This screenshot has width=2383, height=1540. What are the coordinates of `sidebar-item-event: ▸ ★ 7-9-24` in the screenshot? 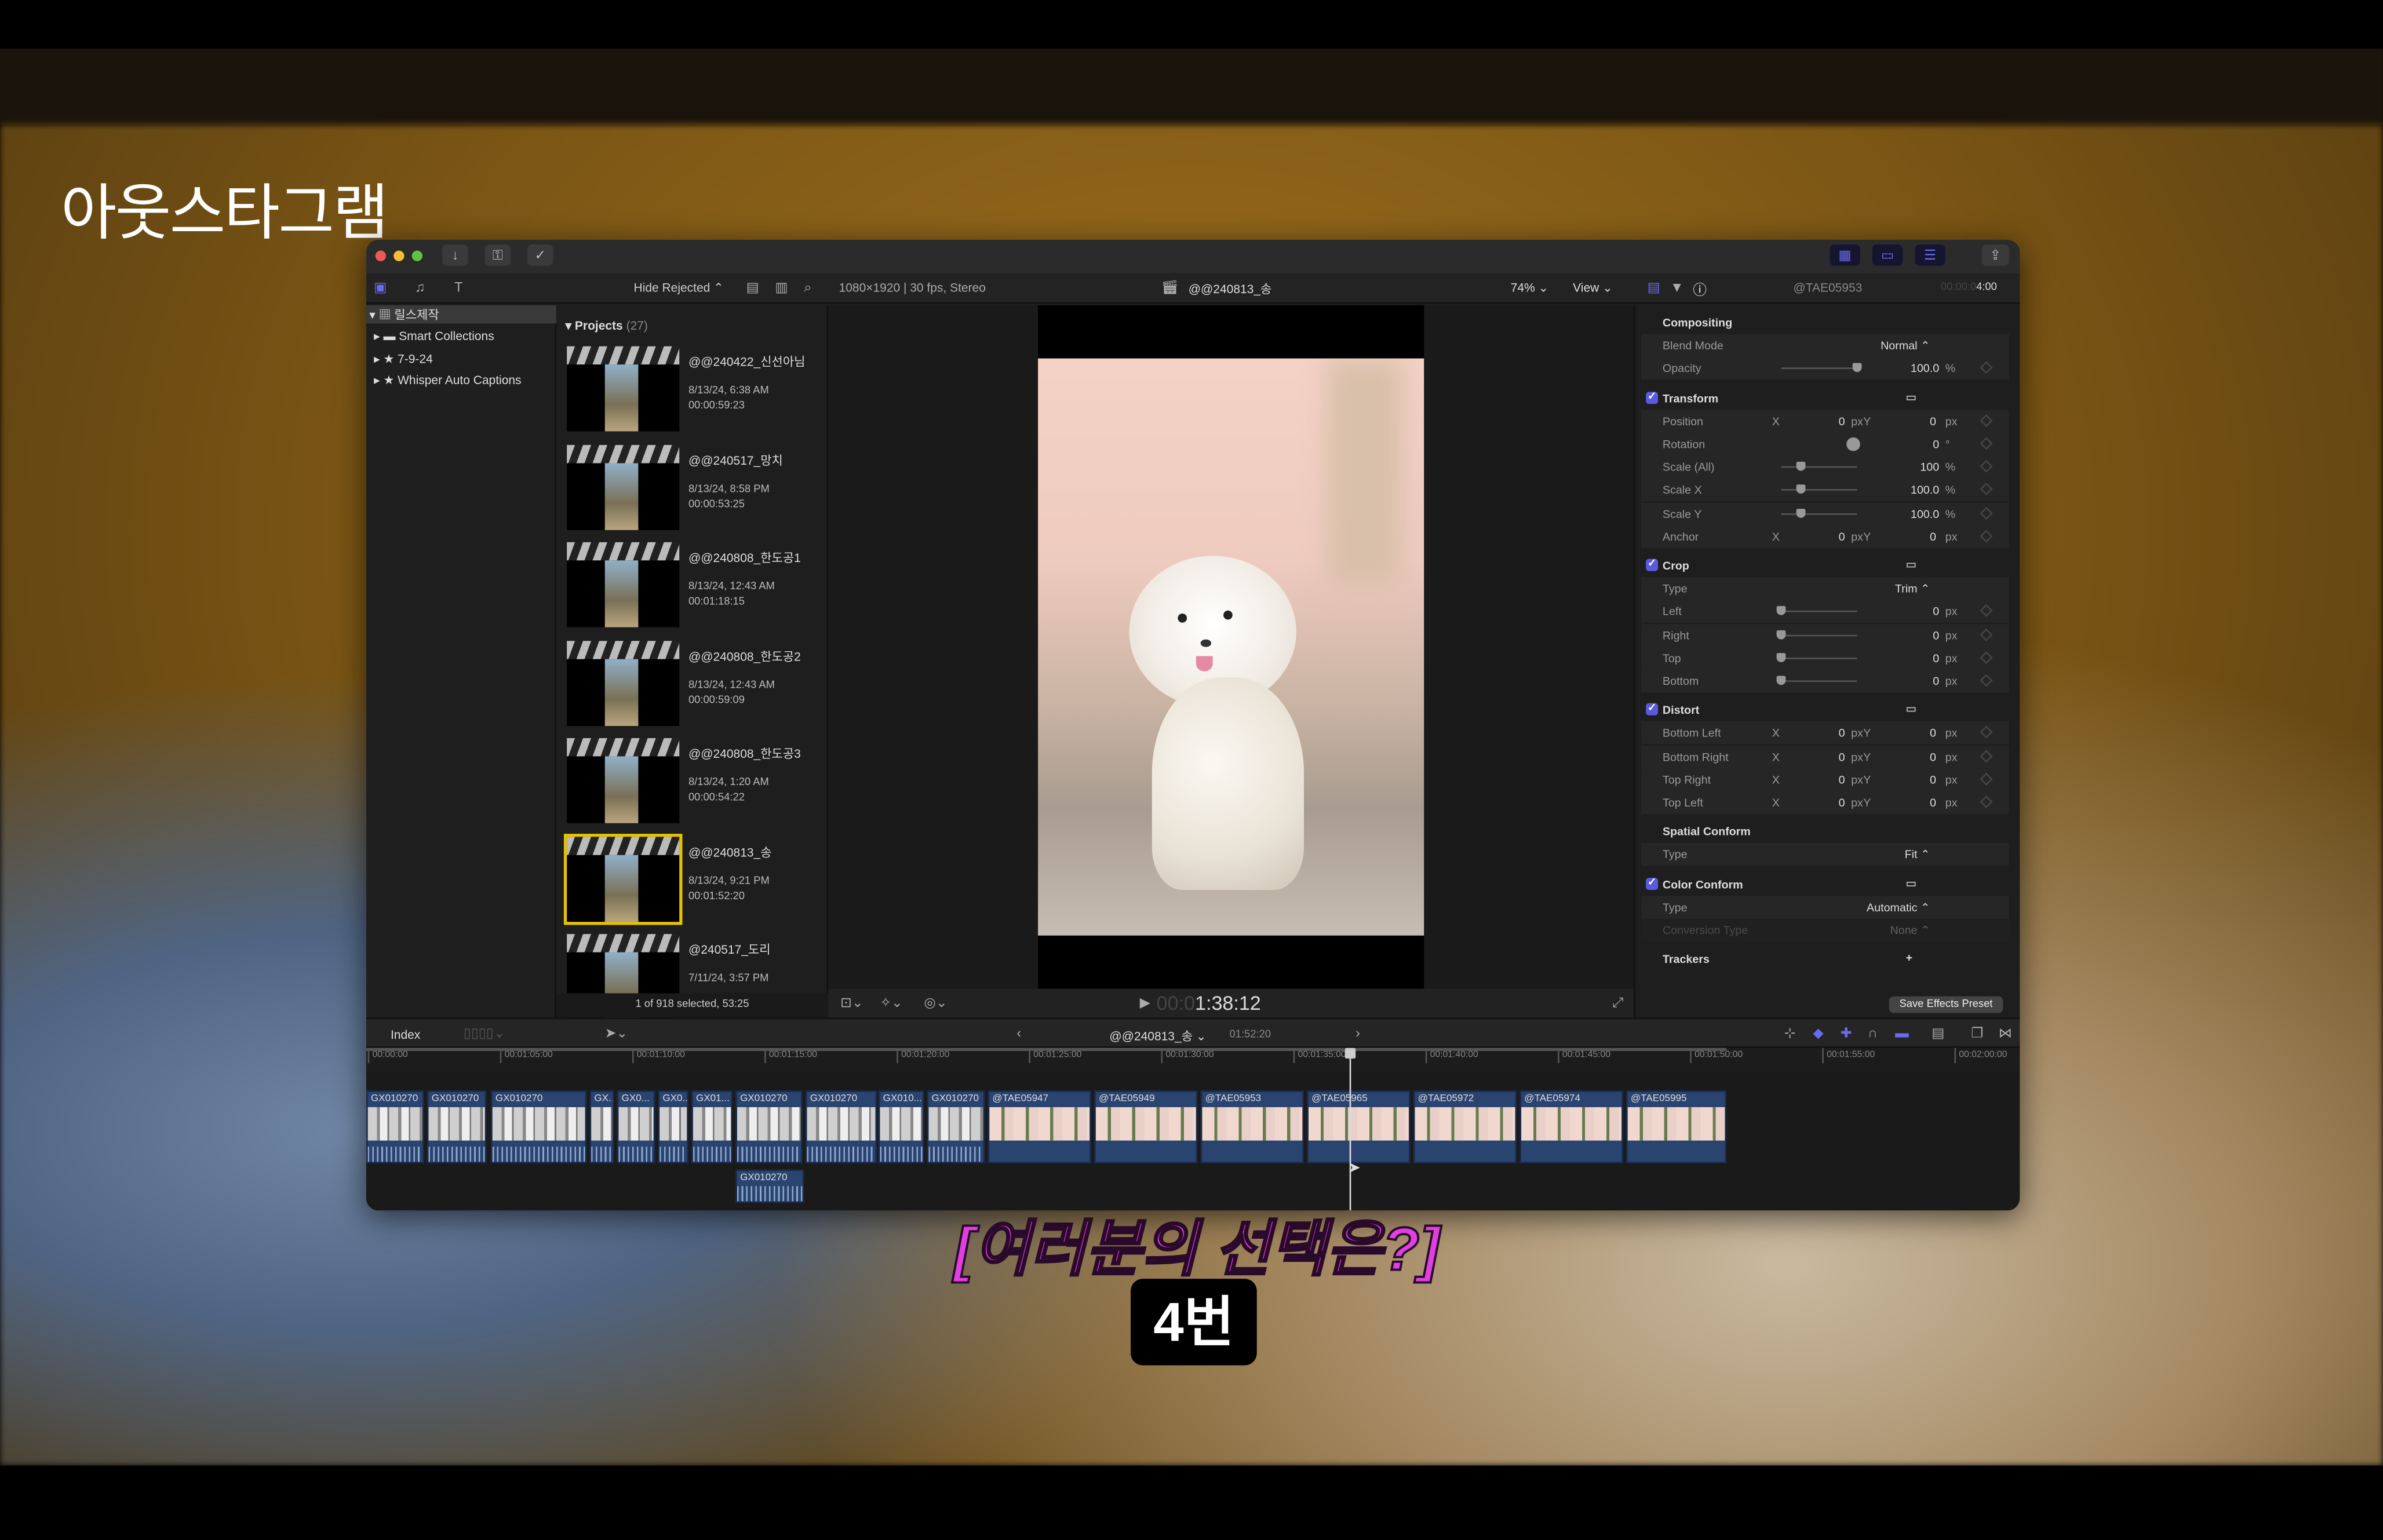 It's located at (404, 359).